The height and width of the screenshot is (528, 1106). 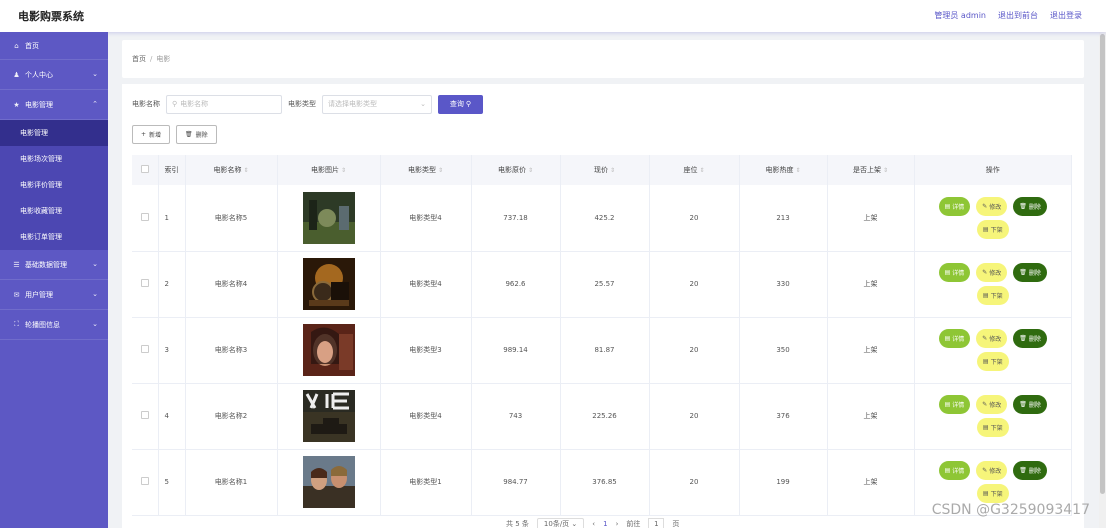 I want to click on movie-type-select: 请选择电影类型 ⌄, so click(x=377, y=104).